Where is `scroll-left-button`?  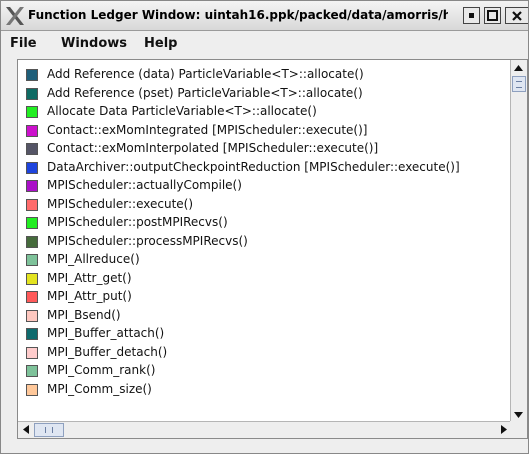 scroll-left-button is located at coordinates (25, 429).